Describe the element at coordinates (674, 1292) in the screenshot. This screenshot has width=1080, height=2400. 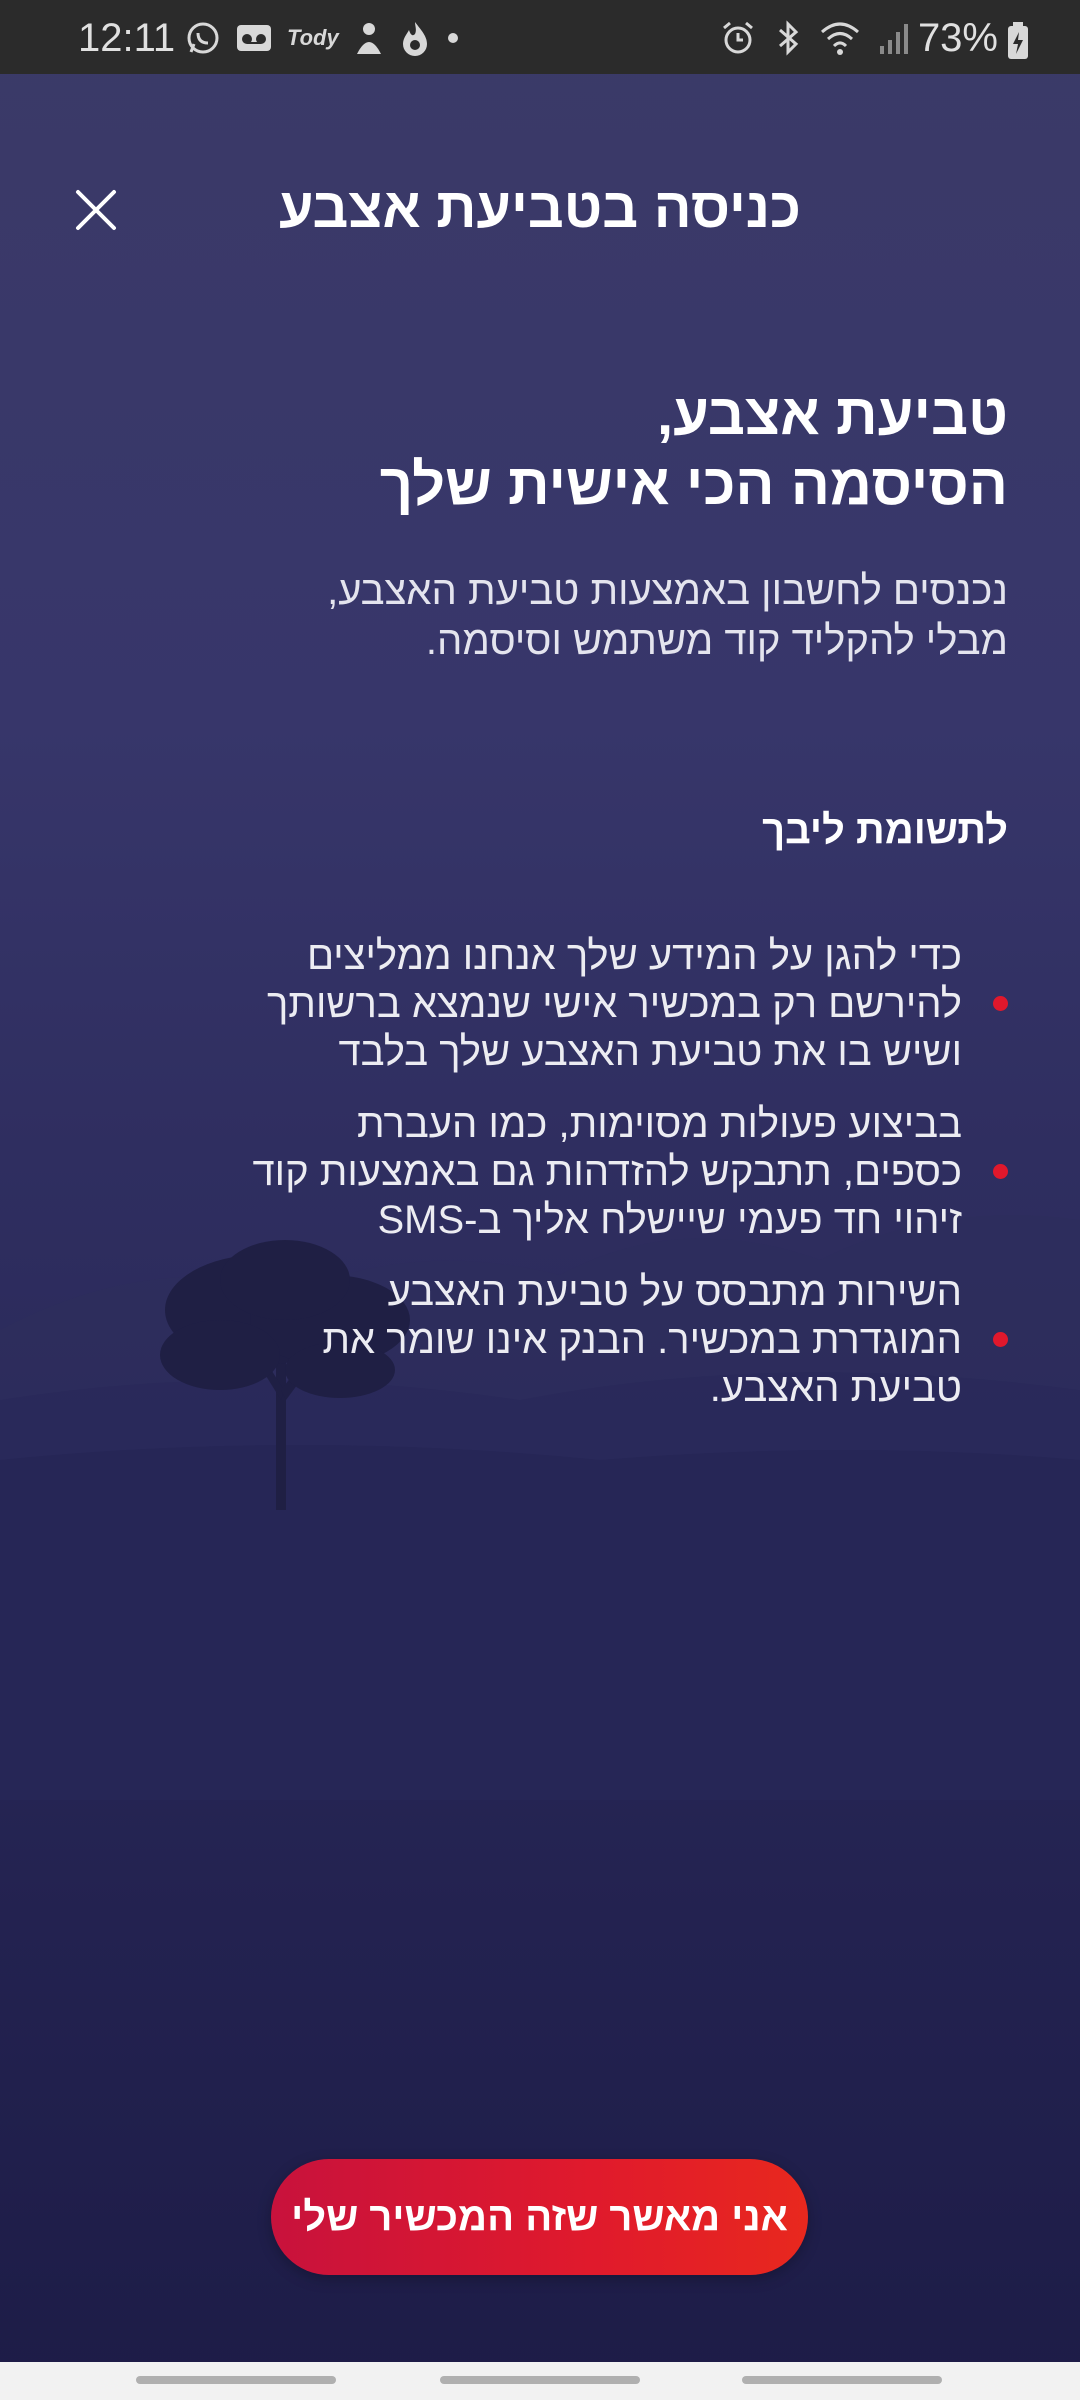
I see `list-item-line: השירות מתבסס על טביעת האצבע` at that location.